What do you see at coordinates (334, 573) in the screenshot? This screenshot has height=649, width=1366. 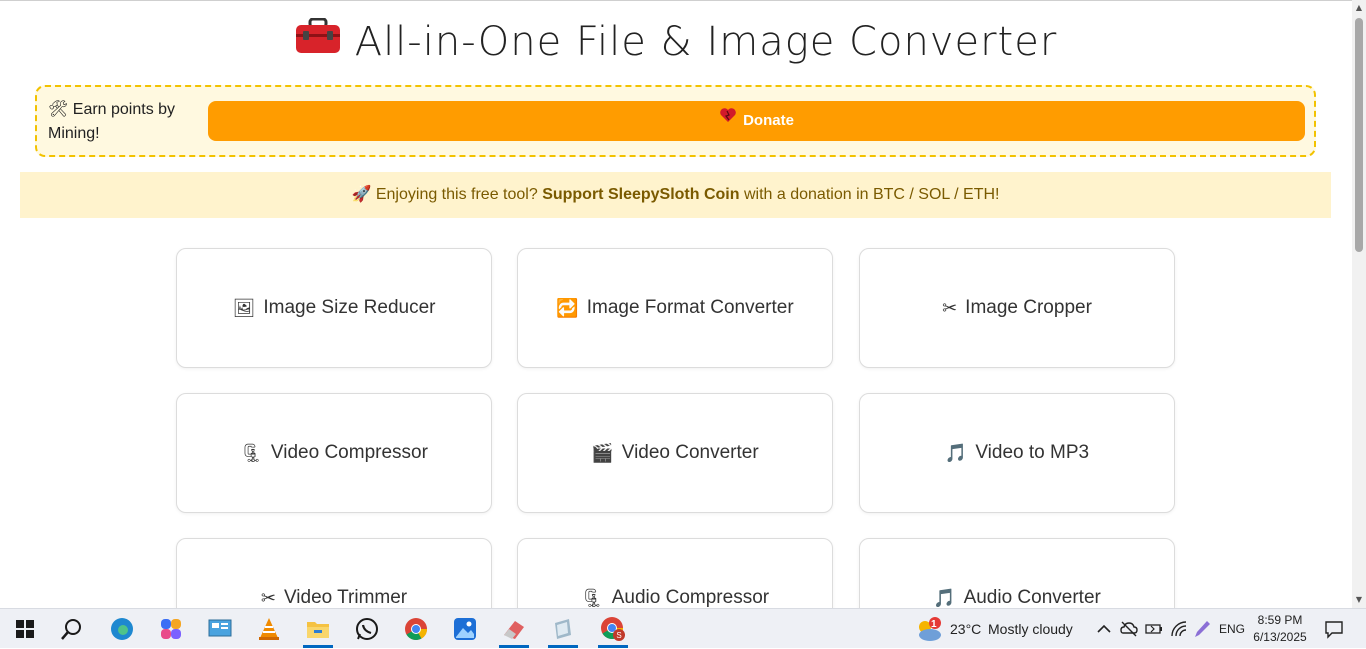 I see `tool-card-video-trimmer: ✂ Video Trimmer` at bounding box center [334, 573].